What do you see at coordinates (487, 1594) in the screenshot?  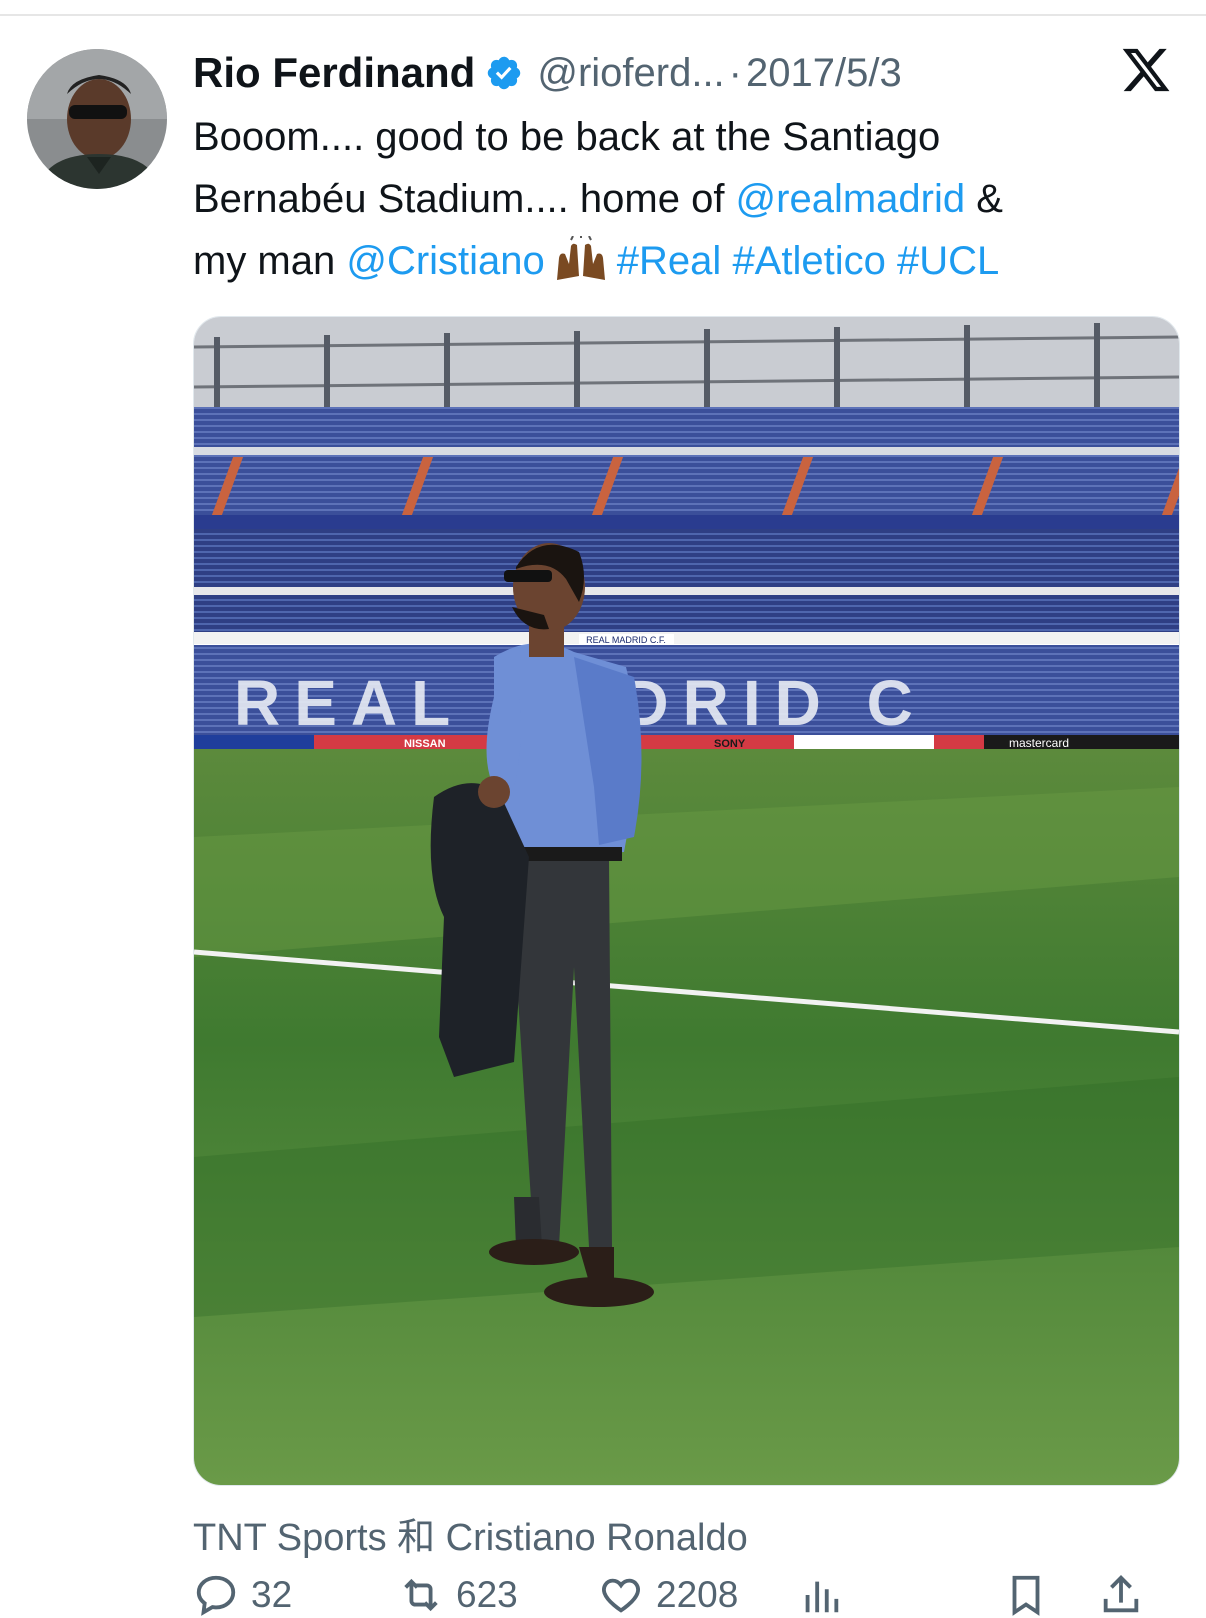 I see `retweet-count: 623` at bounding box center [487, 1594].